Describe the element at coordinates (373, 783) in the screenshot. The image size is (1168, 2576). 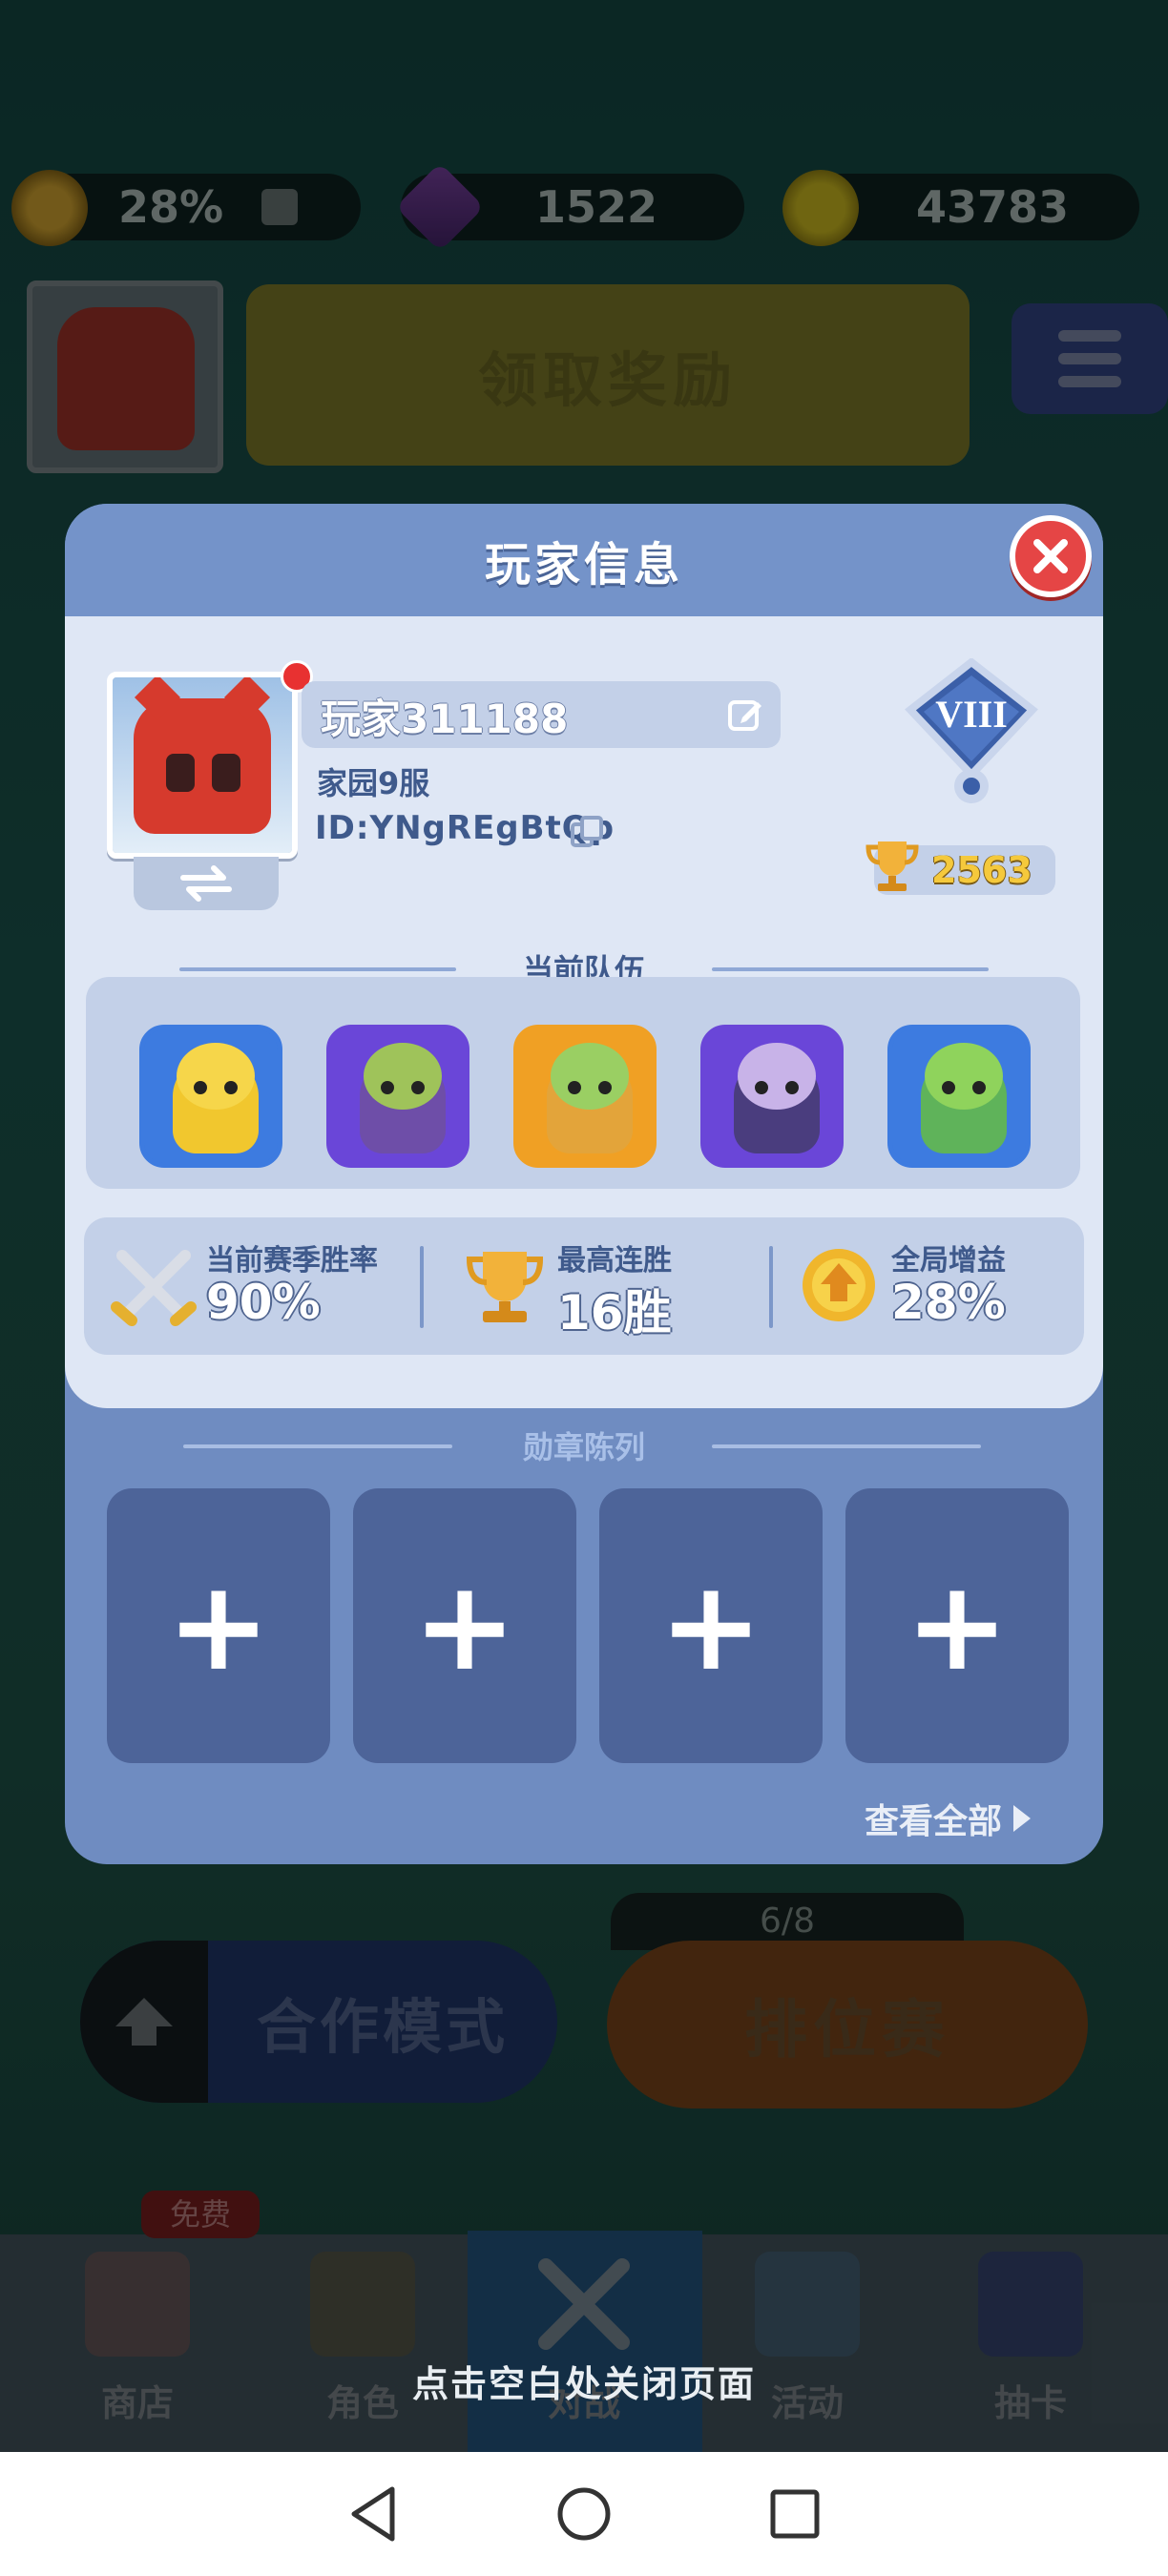
I see `player-server: 家园9服` at that location.